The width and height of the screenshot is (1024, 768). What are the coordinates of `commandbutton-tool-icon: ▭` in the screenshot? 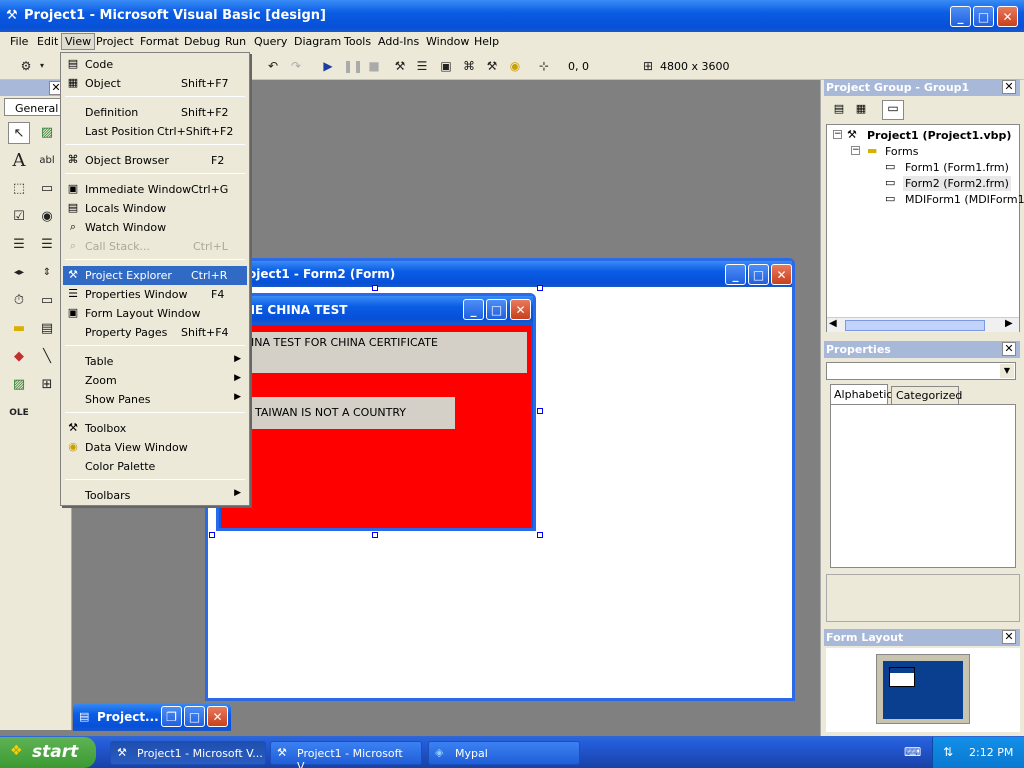 It's located at (47, 189).